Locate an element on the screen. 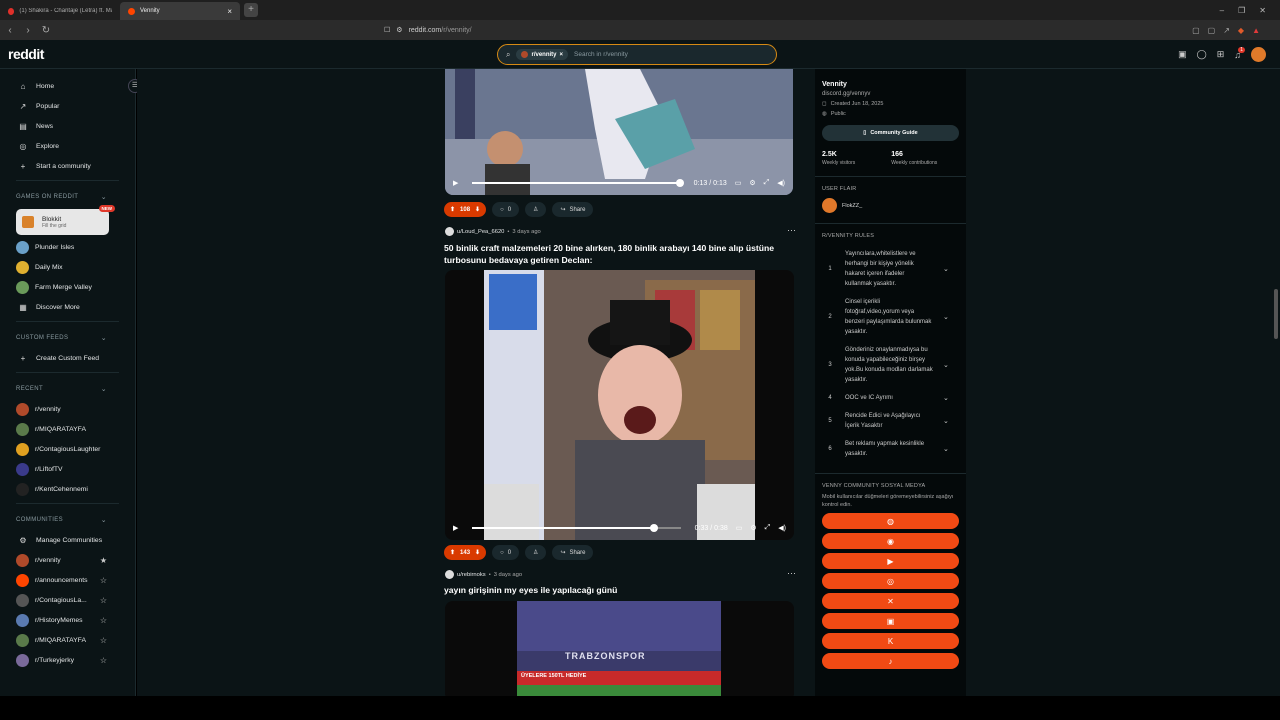  reddit-logo: reddit is located at coordinates (26, 54).